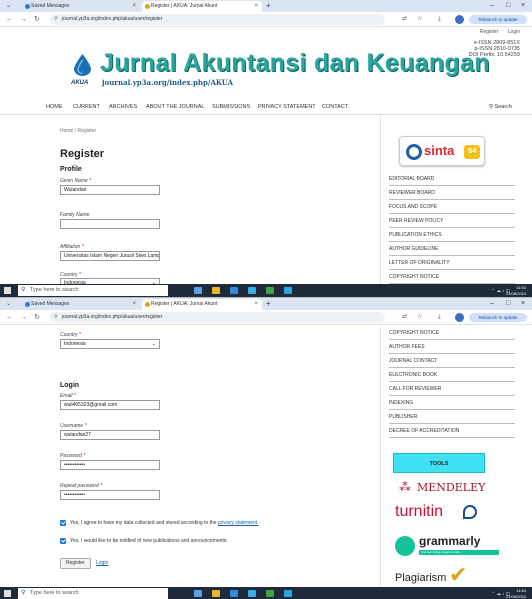  What do you see at coordinates (452, 207) in the screenshot?
I see `sidebar-item-focus-scope: FOCUS AND SCOPE` at bounding box center [452, 207].